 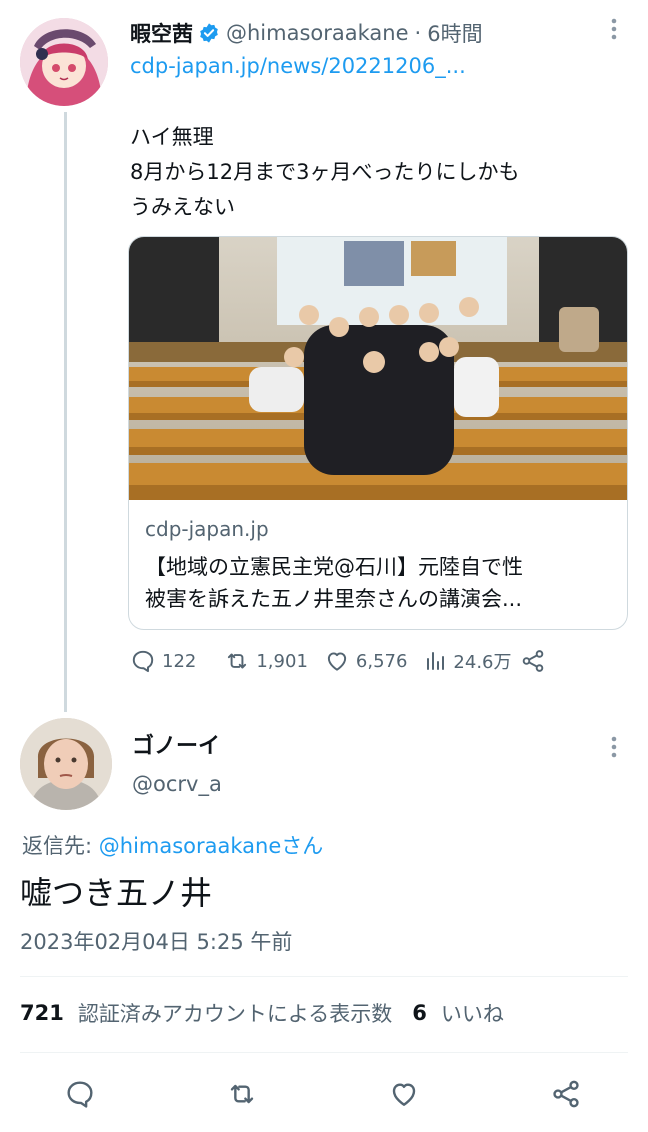 What do you see at coordinates (179, 661) in the screenshot?
I see `reply-count: 122` at bounding box center [179, 661].